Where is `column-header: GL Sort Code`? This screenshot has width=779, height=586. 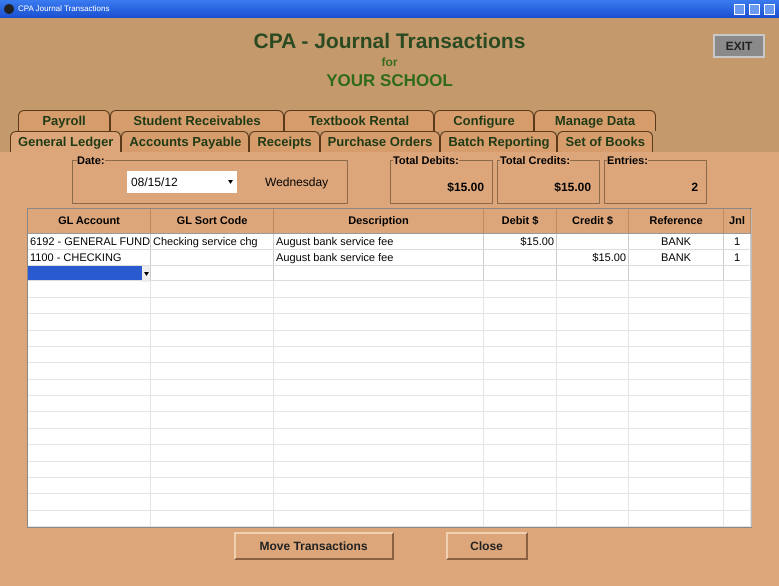 column-header: GL Sort Code is located at coordinates (212, 221).